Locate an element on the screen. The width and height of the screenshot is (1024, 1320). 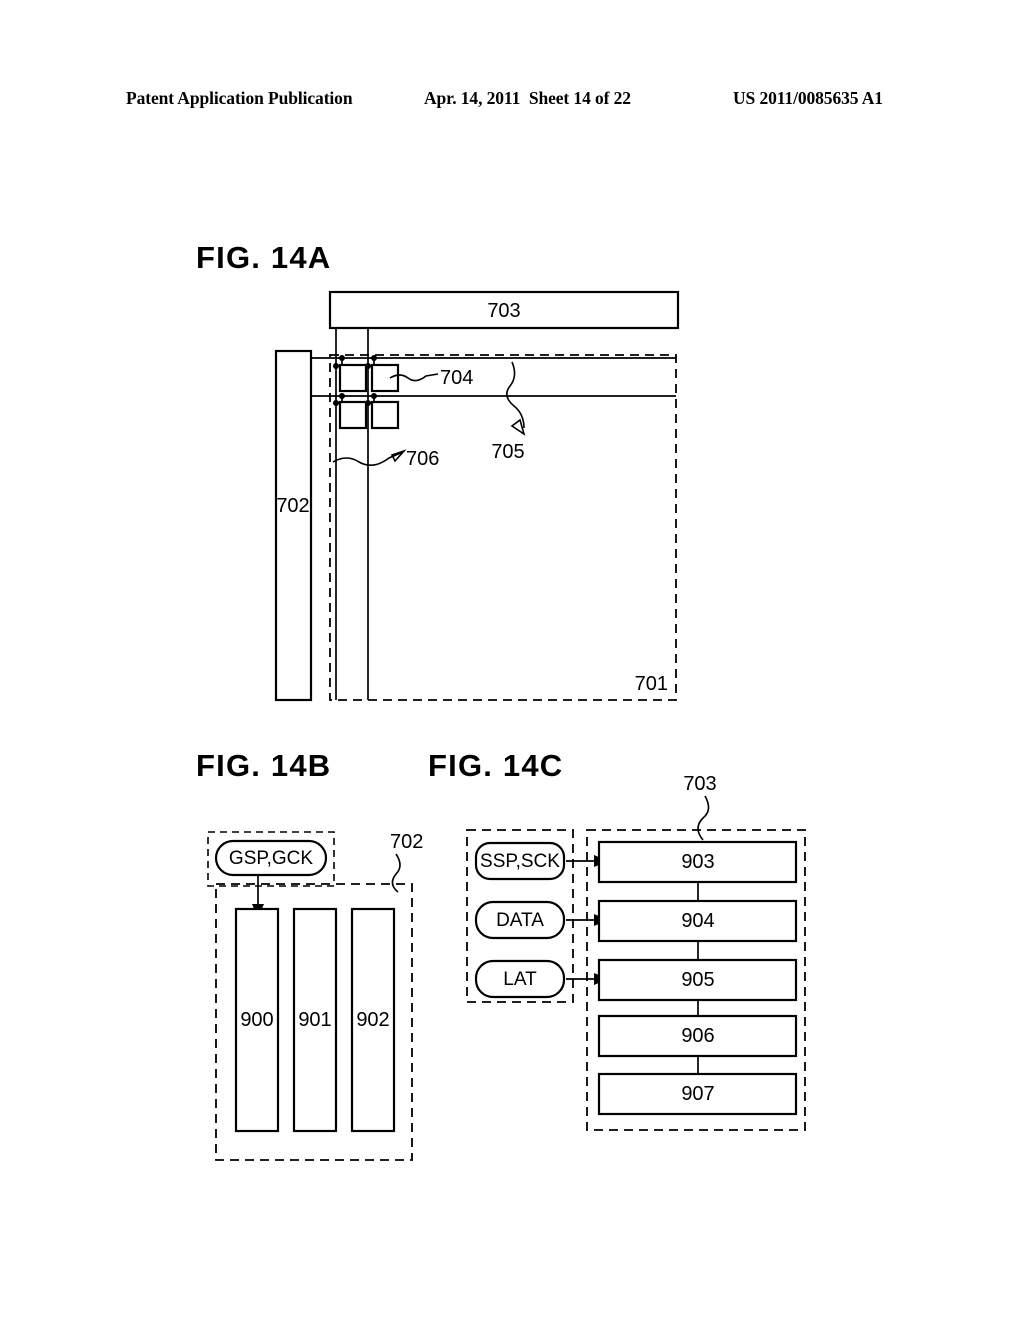
input-signal-label-lat: LAT is located at coordinates (520, 979).